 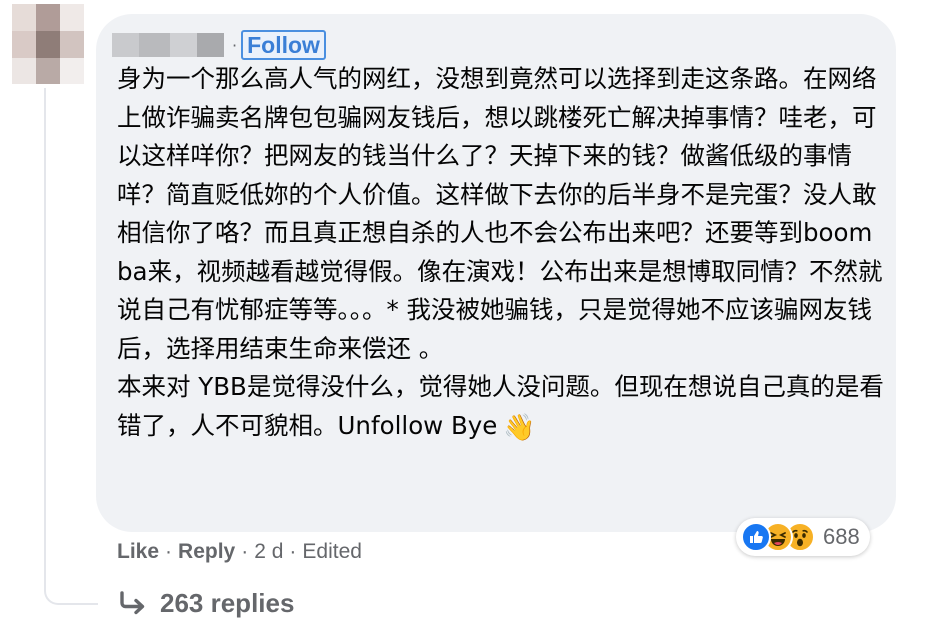 I want to click on reaction-count: 688, so click(x=841, y=536).